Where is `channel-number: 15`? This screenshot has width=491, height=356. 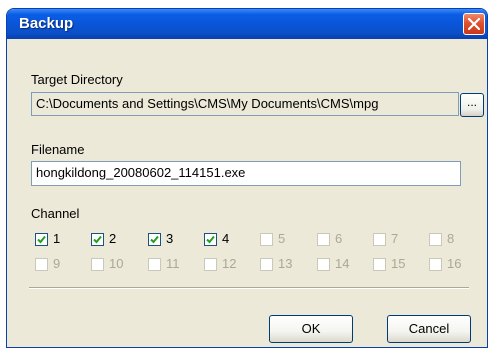
channel-number: 15 is located at coordinates (398, 263).